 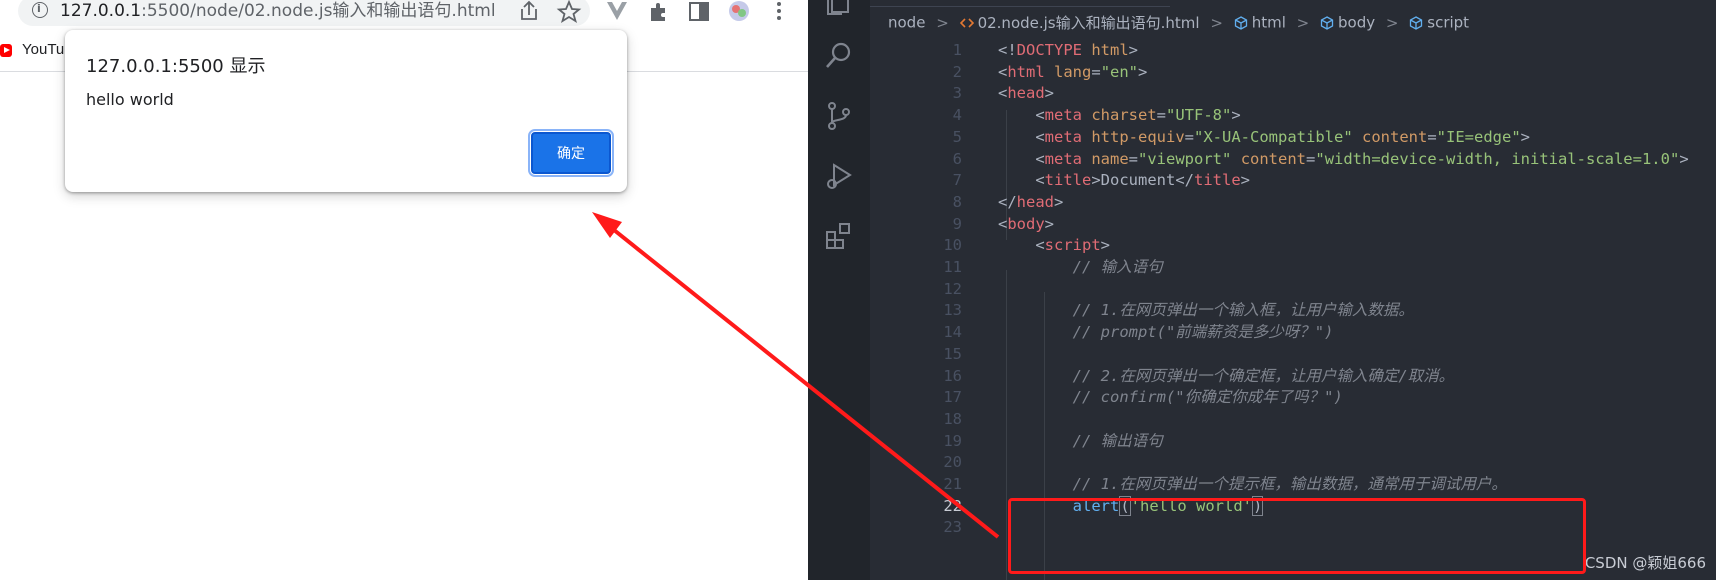 I want to click on code-text: <body>, so click(x=1026, y=223).